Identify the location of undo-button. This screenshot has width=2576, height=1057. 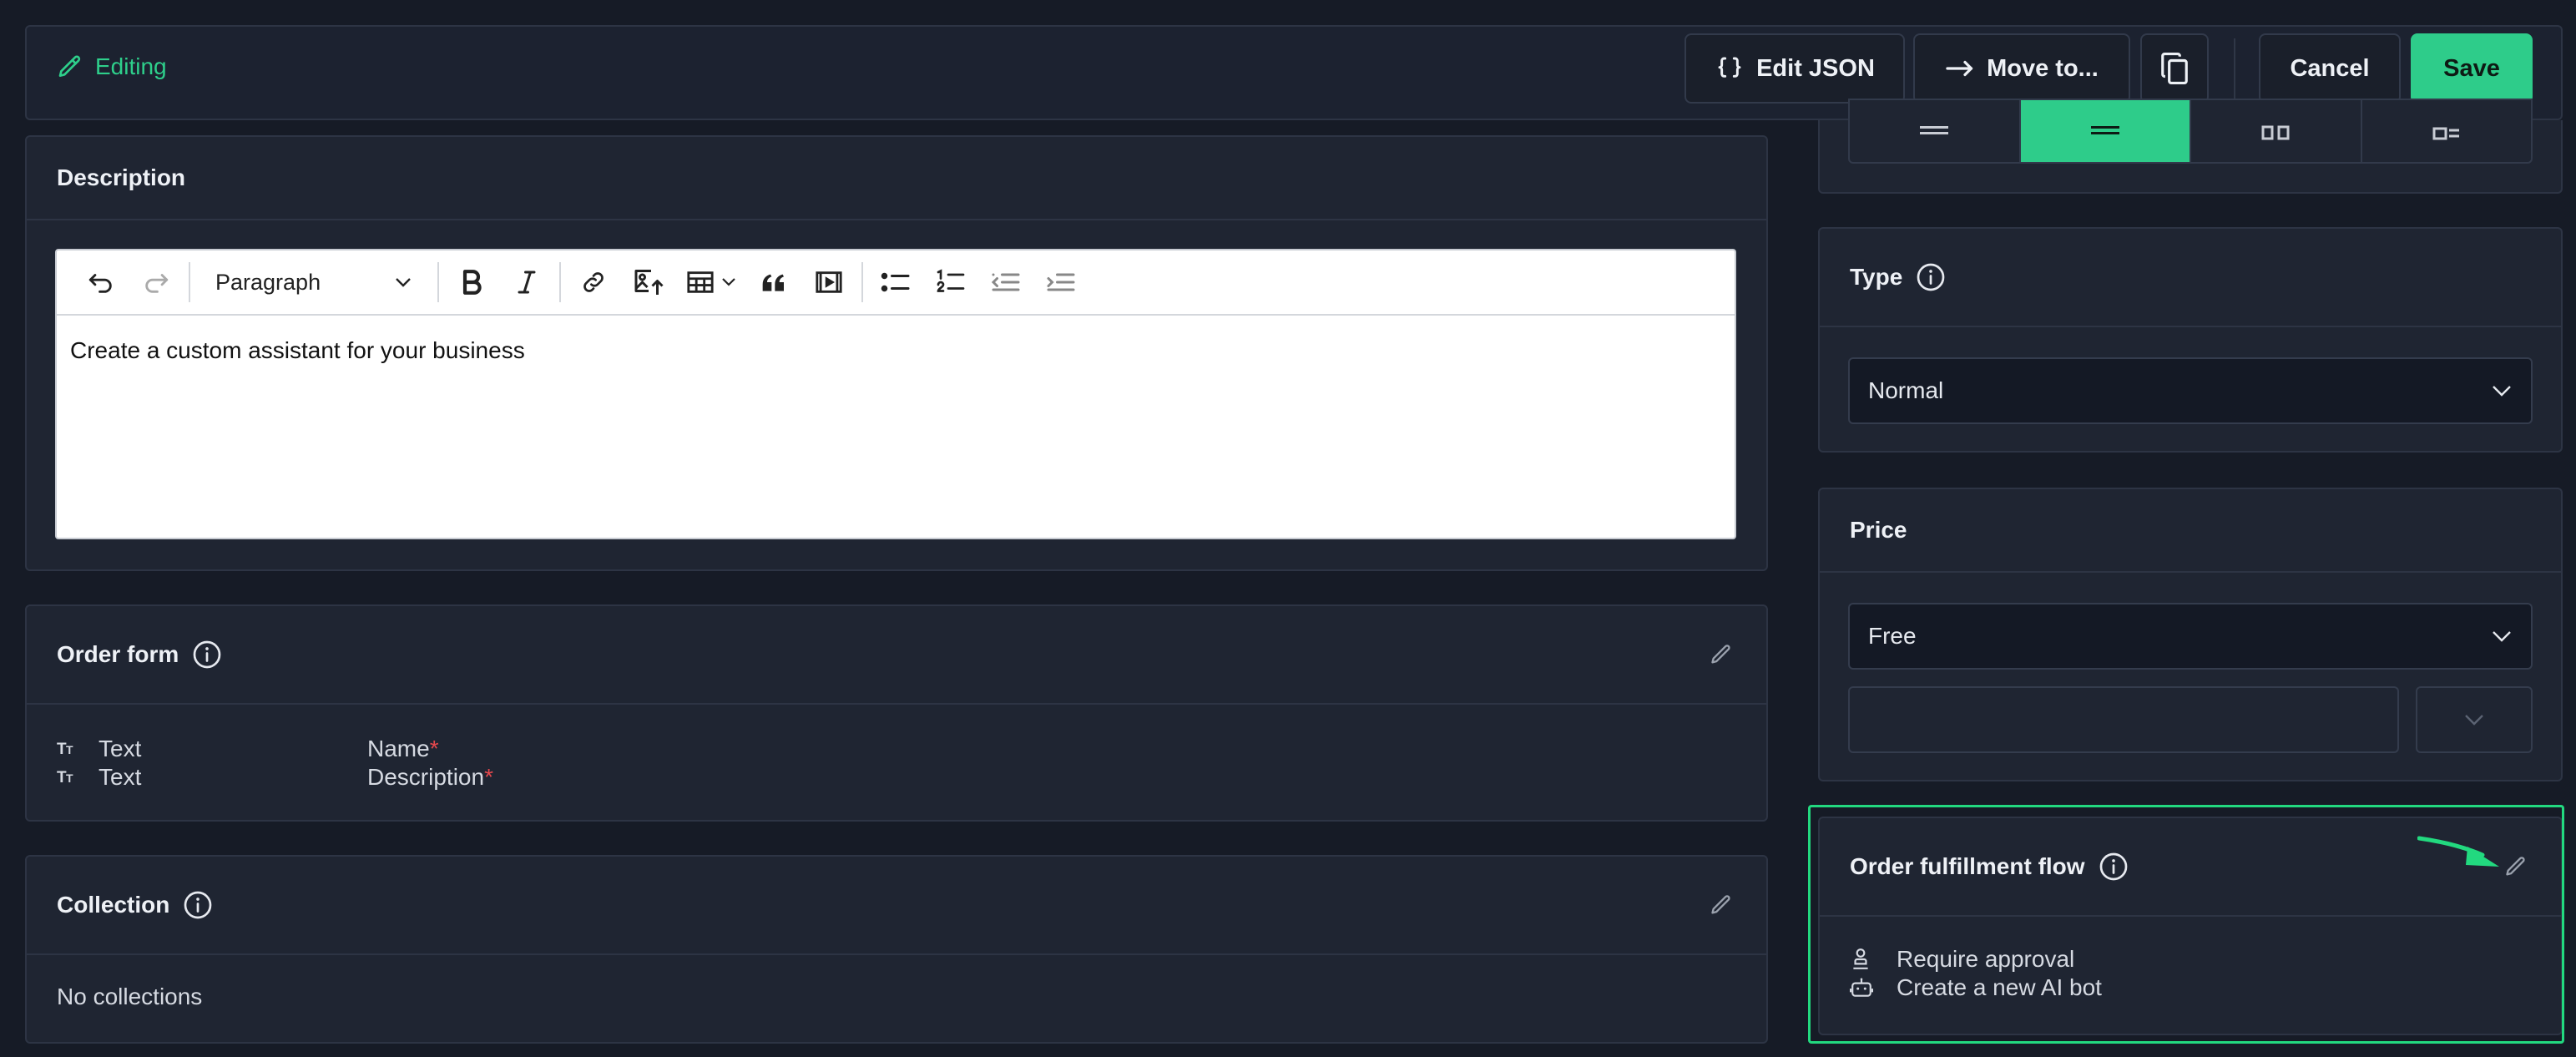
(101, 282).